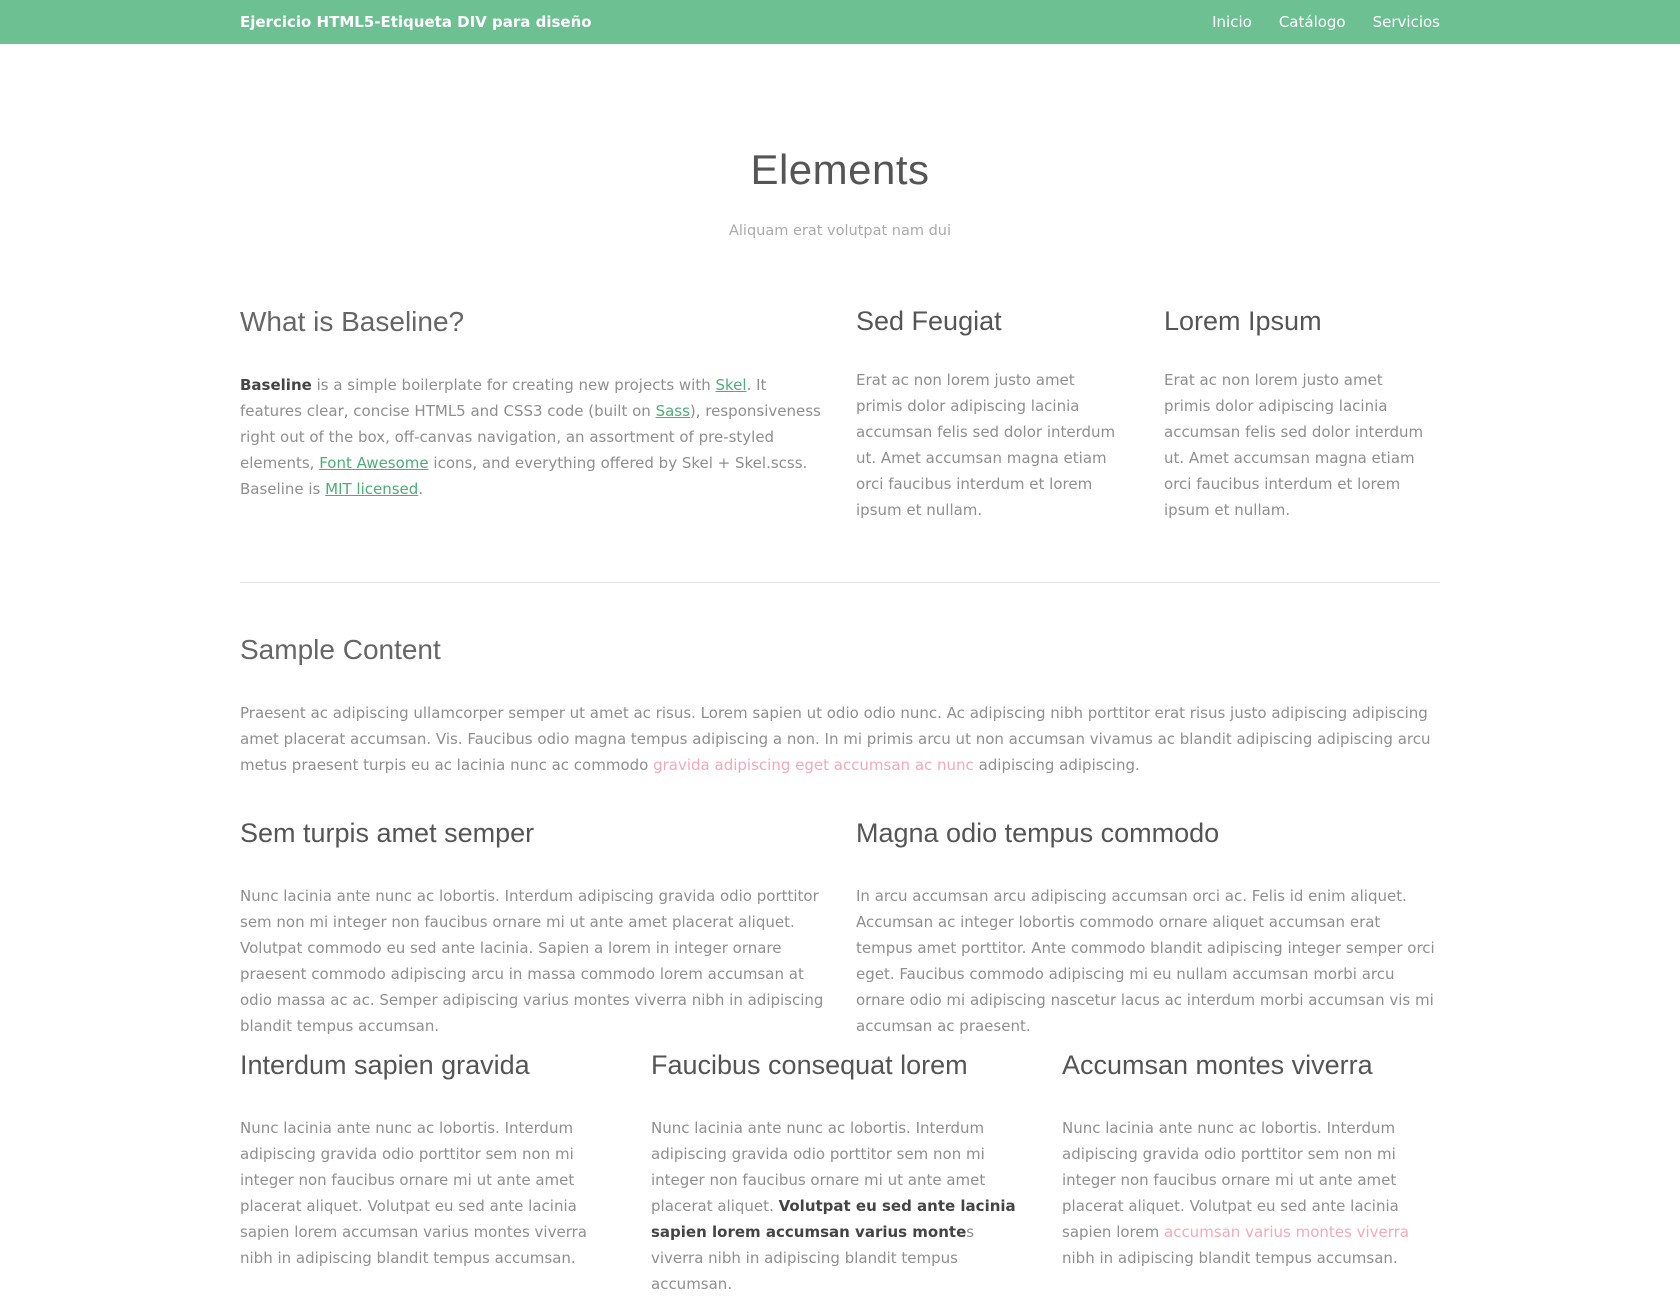 The height and width of the screenshot is (1300, 1680). Describe the element at coordinates (1312, 22) in the screenshot. I see `nav-item-catalogo: Catálogo` at that location.